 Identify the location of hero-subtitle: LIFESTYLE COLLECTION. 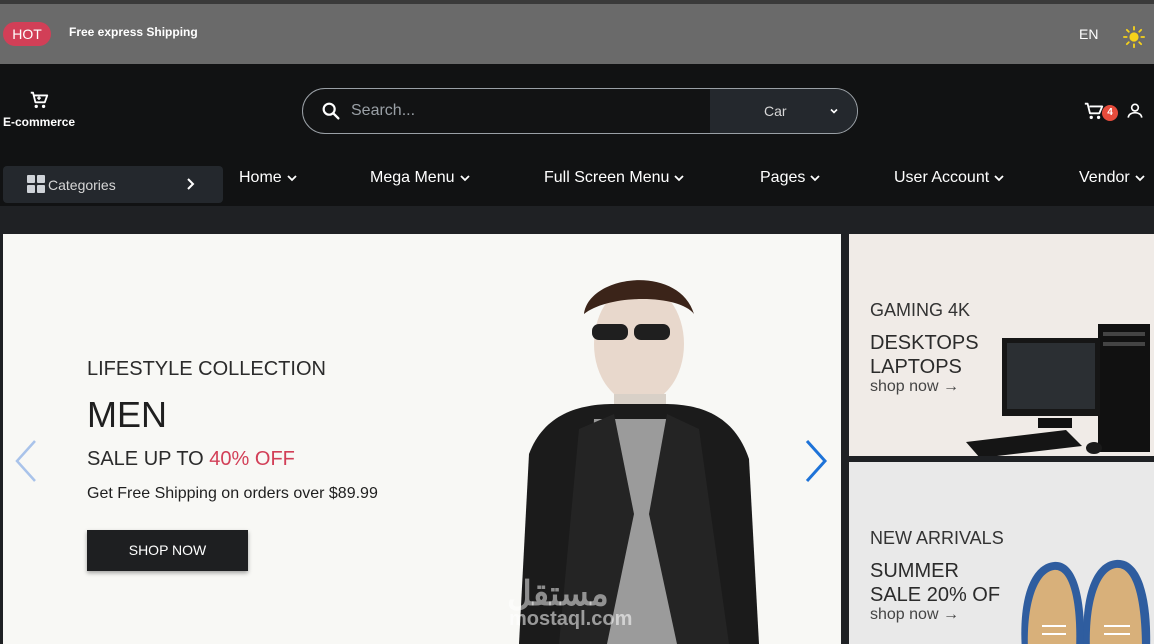
(206, 369).